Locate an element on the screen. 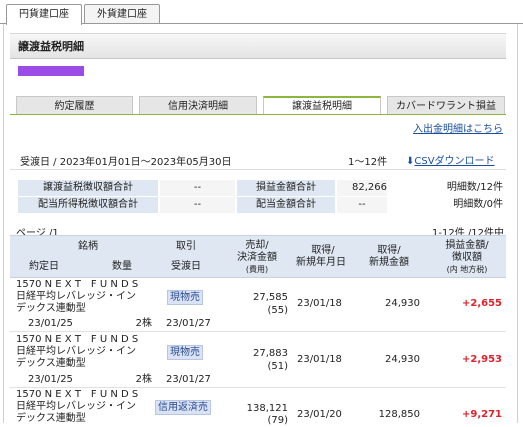 The width and height of the screenshot is (523, 427). header-pl-local-tax: (内 地方税) is located at coordinates (467, 269).